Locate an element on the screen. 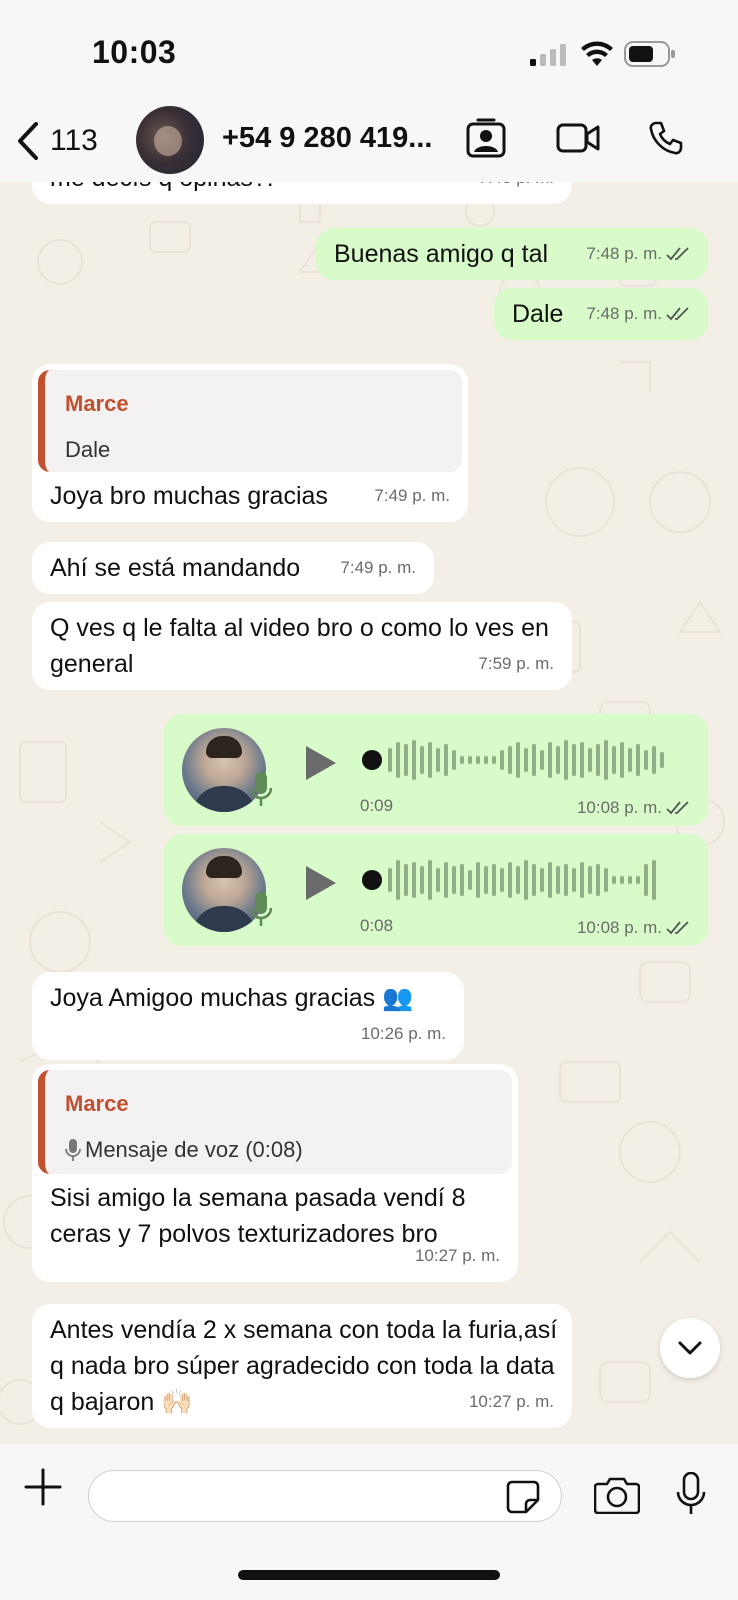  signal-icon is located at coordinates (548, 55).